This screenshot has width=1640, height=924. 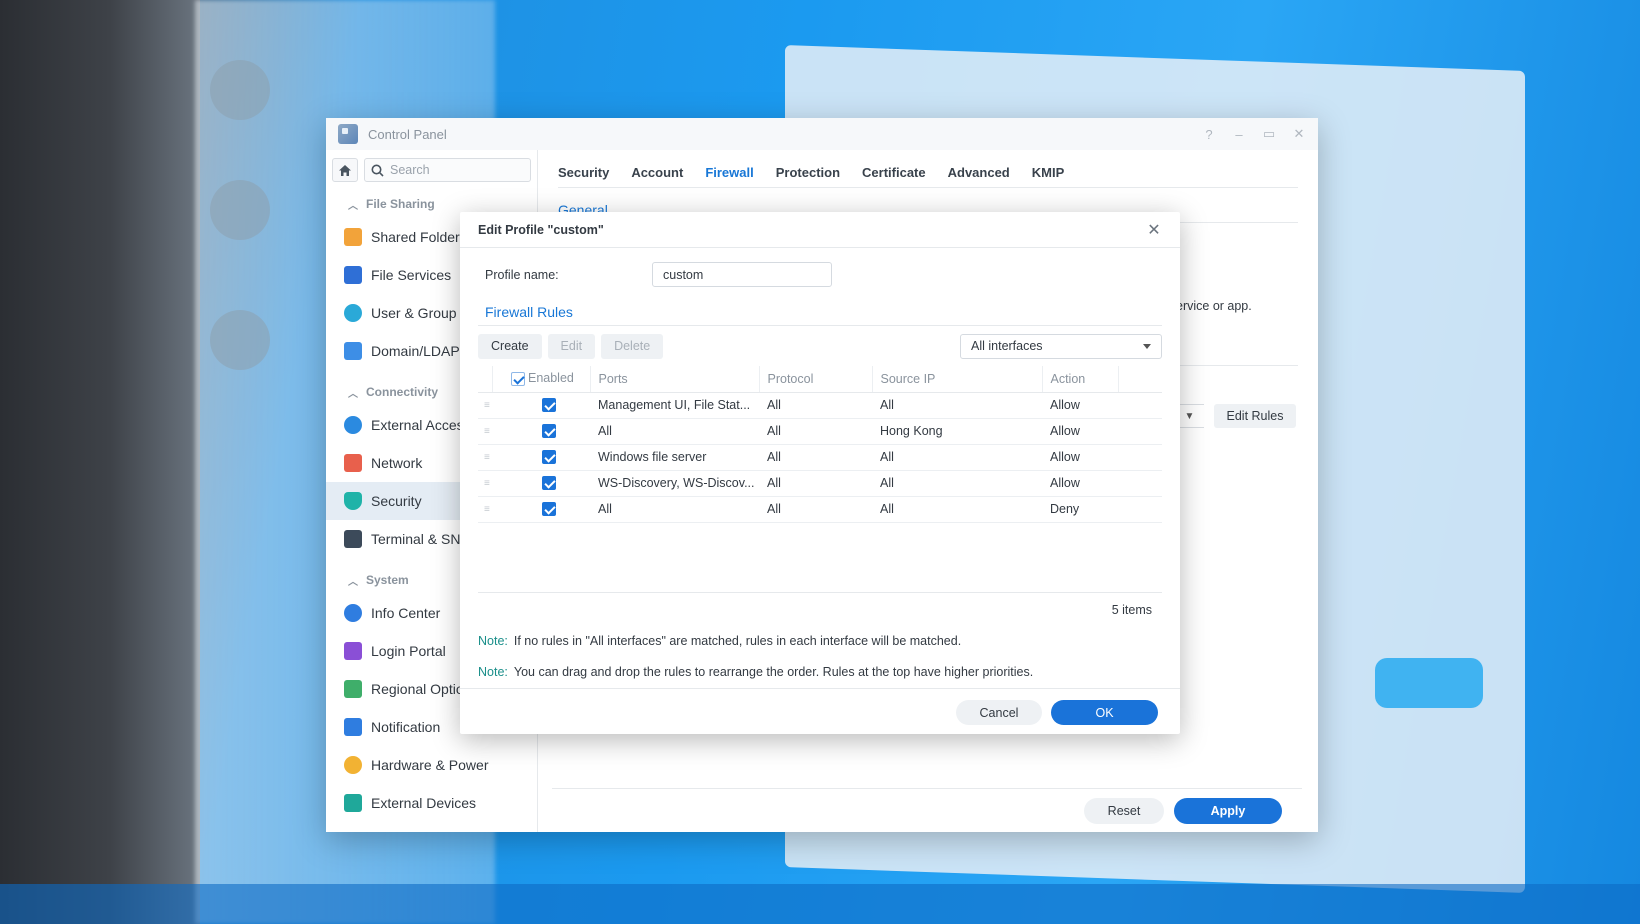 I want to click on ports-column-header: Ports, so click(x=675, y=379).